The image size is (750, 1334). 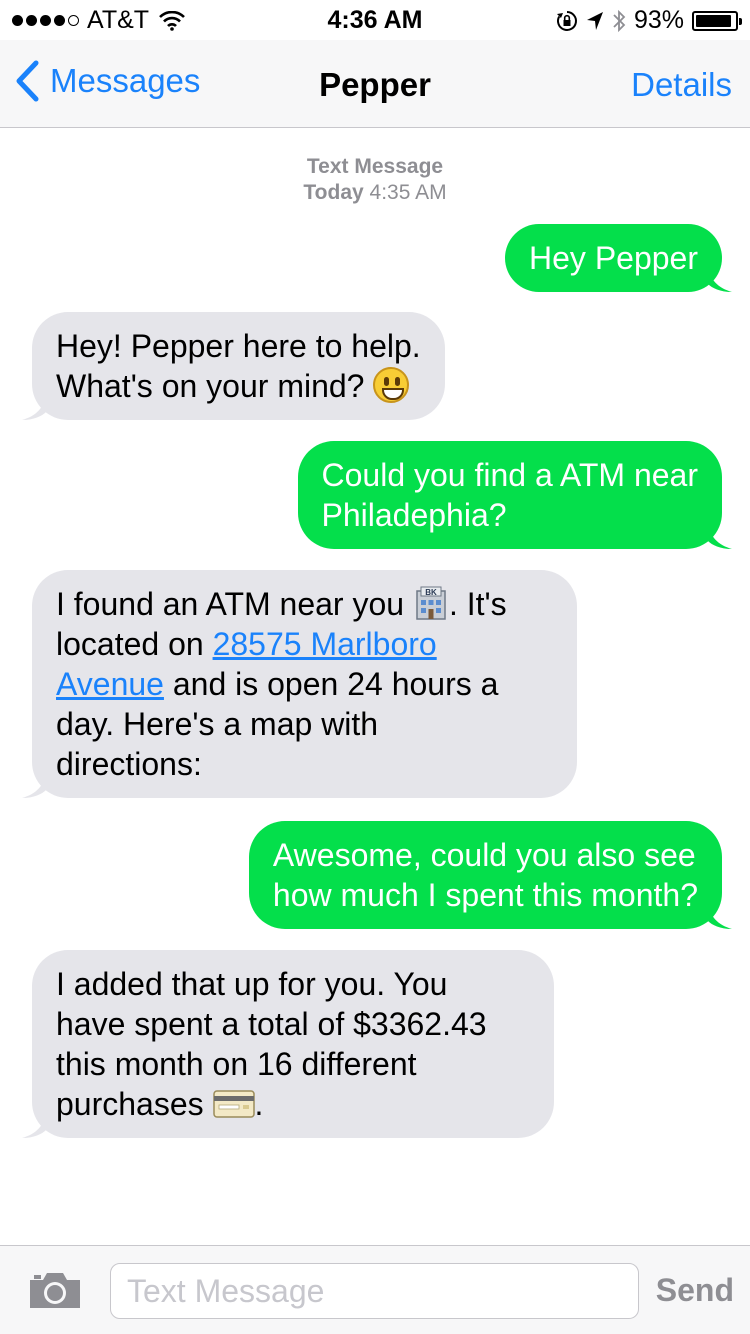 What do you see at coordinates (375, 84) in the screenshot?
I see `navigation-bar: Messages Pepper Details` at bounding box center [375, 84].